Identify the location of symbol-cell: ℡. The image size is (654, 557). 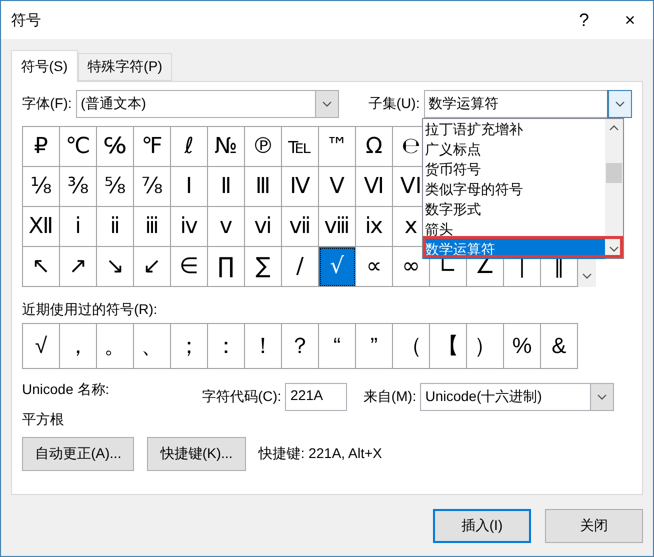
(300, 147).